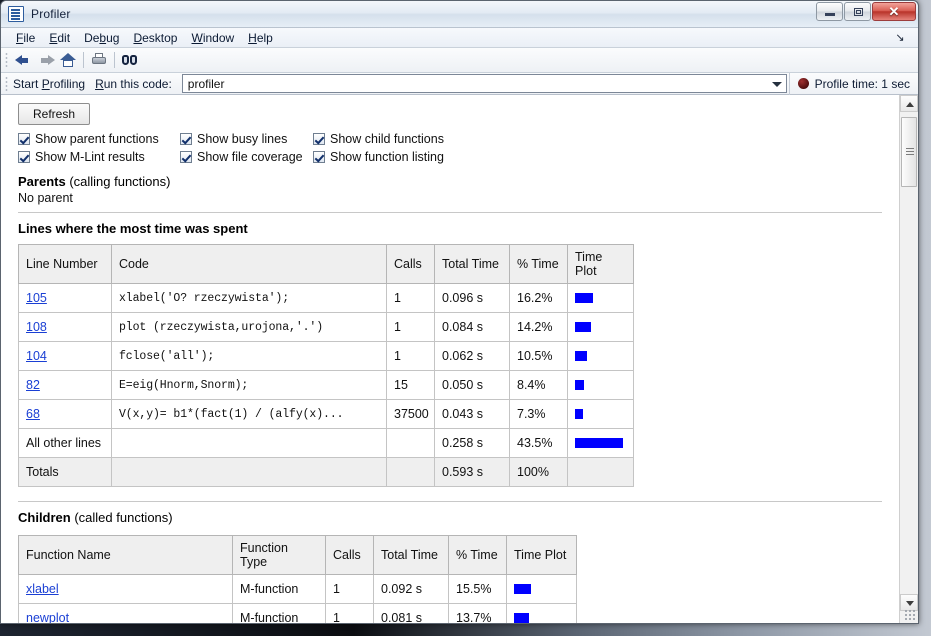 The width and height of the screenshot is (931, 636). Describe the element at coordinates (326, 385) in the screenshot. I see `table-row: 82 E=eig(Hnorm,Snorm); 15 0.050 s 8.4%` at that location.